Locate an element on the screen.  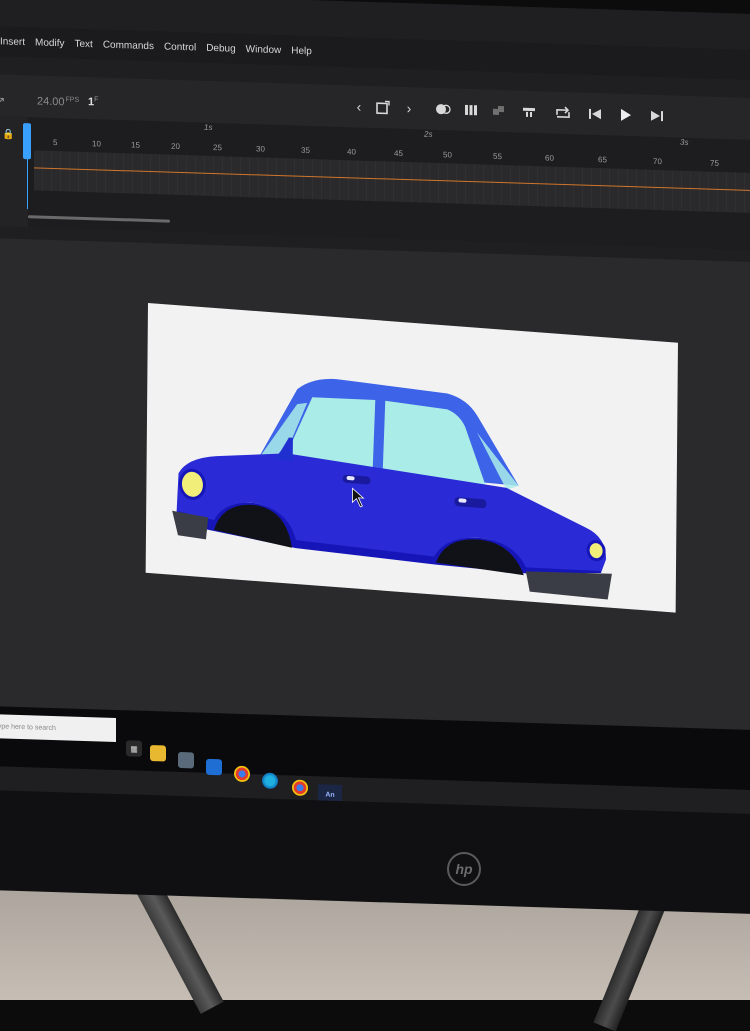
ruler-frame-5: 5 is located at coordinates (55, 142).